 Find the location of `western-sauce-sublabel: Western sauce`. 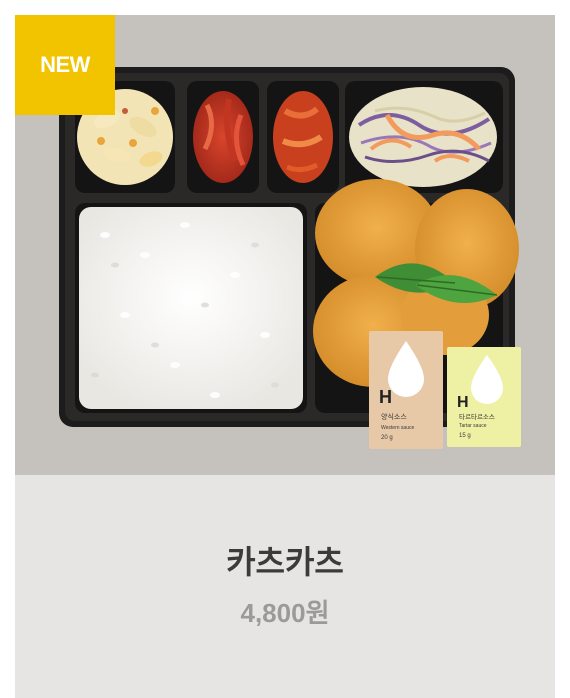

western-sauce-sublabel: Western sauce is located at coordinates (397, 428).